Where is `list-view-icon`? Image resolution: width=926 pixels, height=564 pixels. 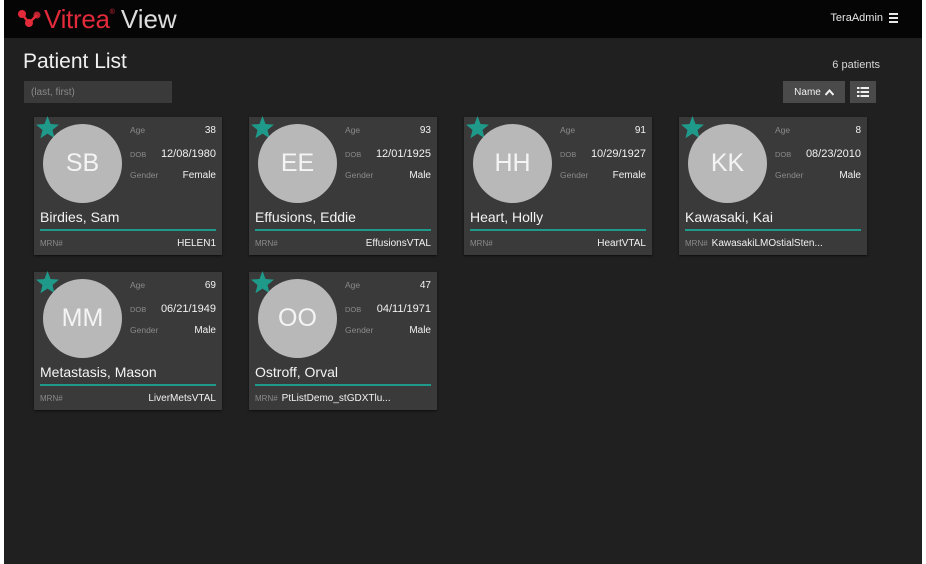 list-view-icon is located at coordinates (863, 92).